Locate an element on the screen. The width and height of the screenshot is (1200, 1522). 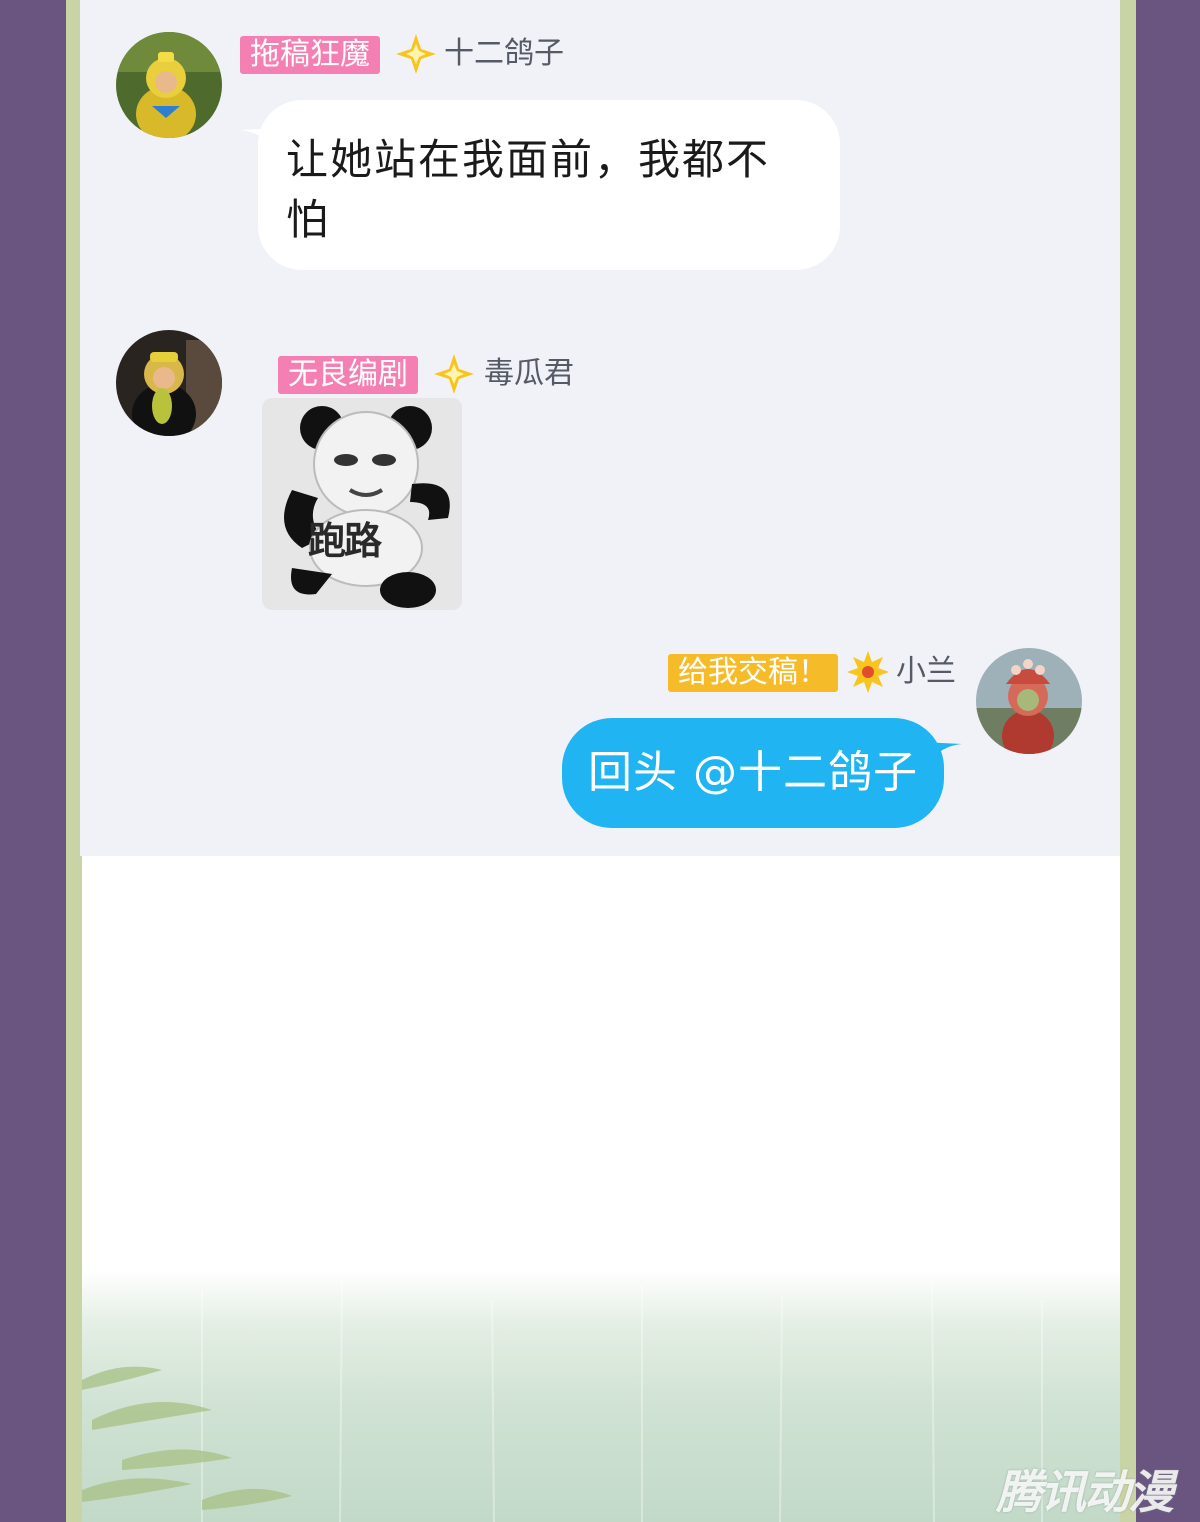
left-border is located at coordinates (33, 761).